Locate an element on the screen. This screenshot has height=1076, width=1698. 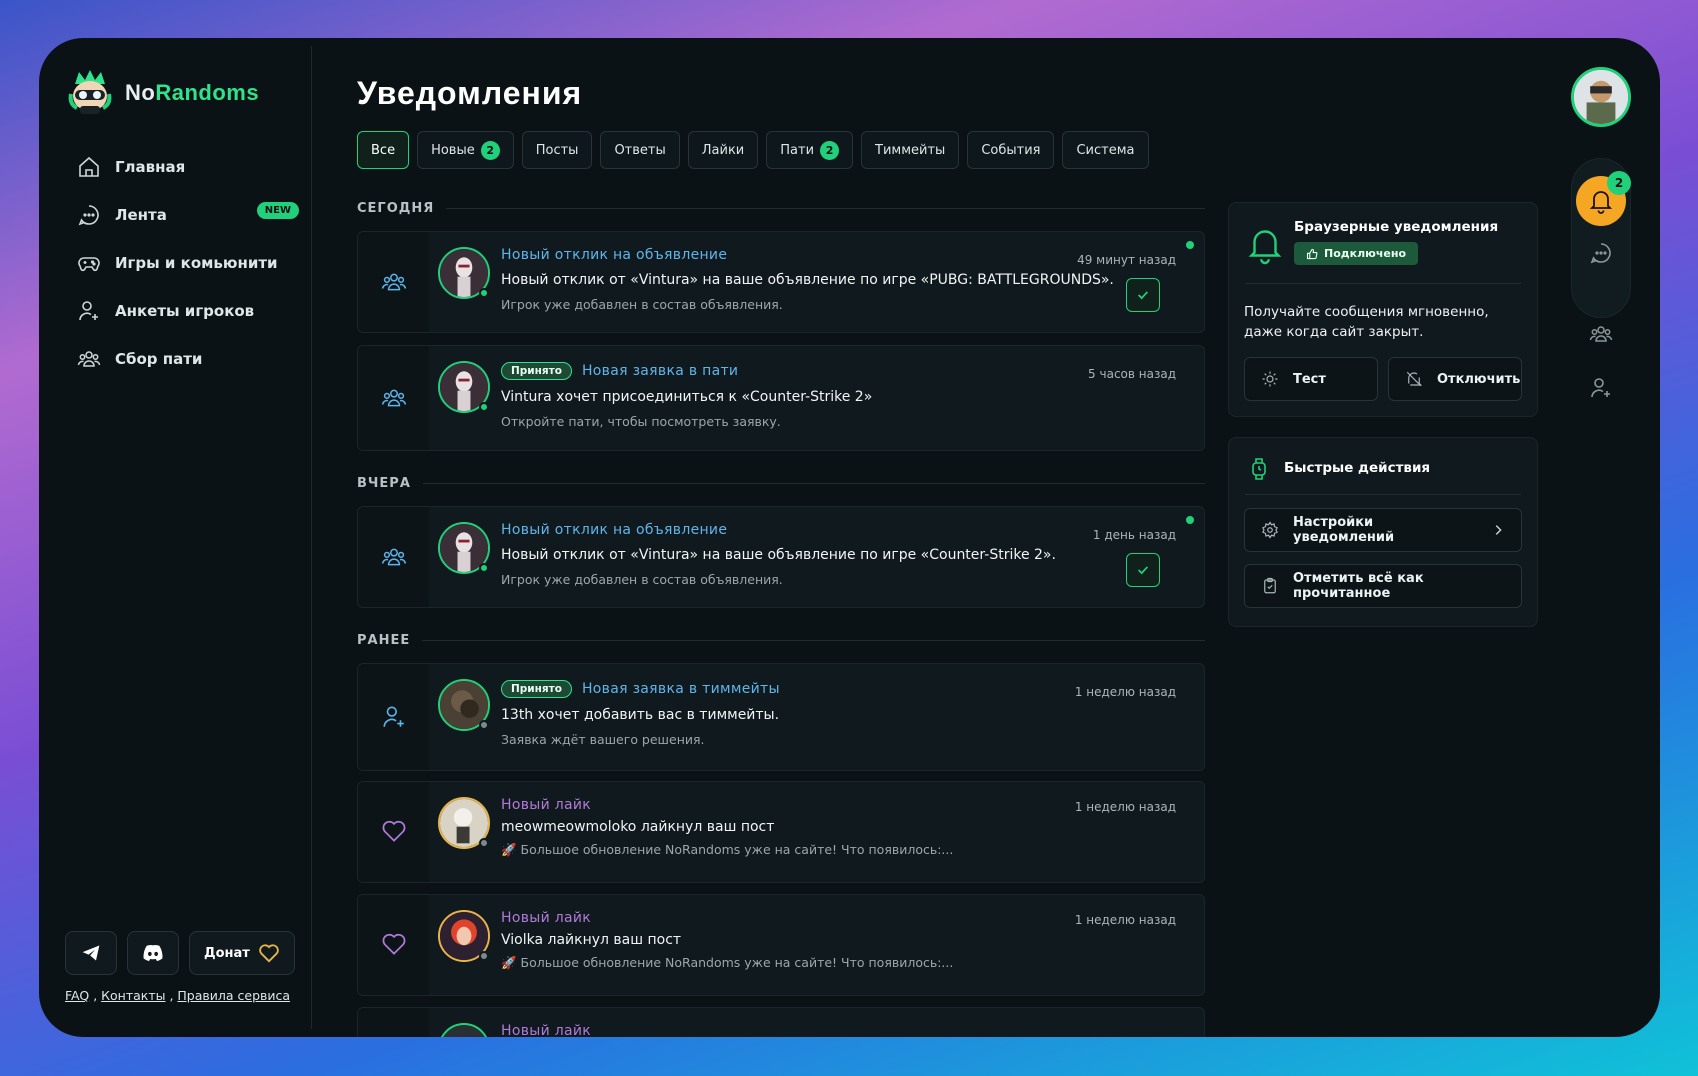
new-badge: NEW is located at coordinates (277, 210).